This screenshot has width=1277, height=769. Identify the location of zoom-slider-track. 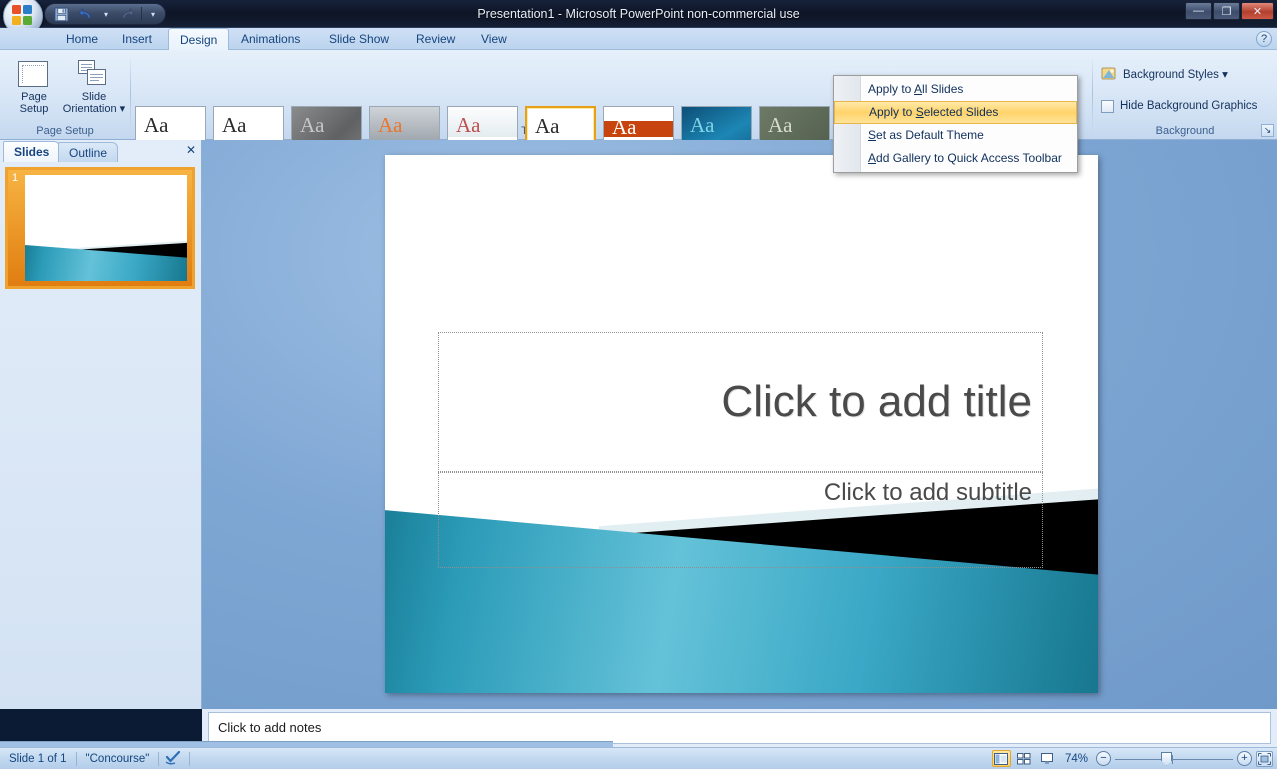
(1174, 759).